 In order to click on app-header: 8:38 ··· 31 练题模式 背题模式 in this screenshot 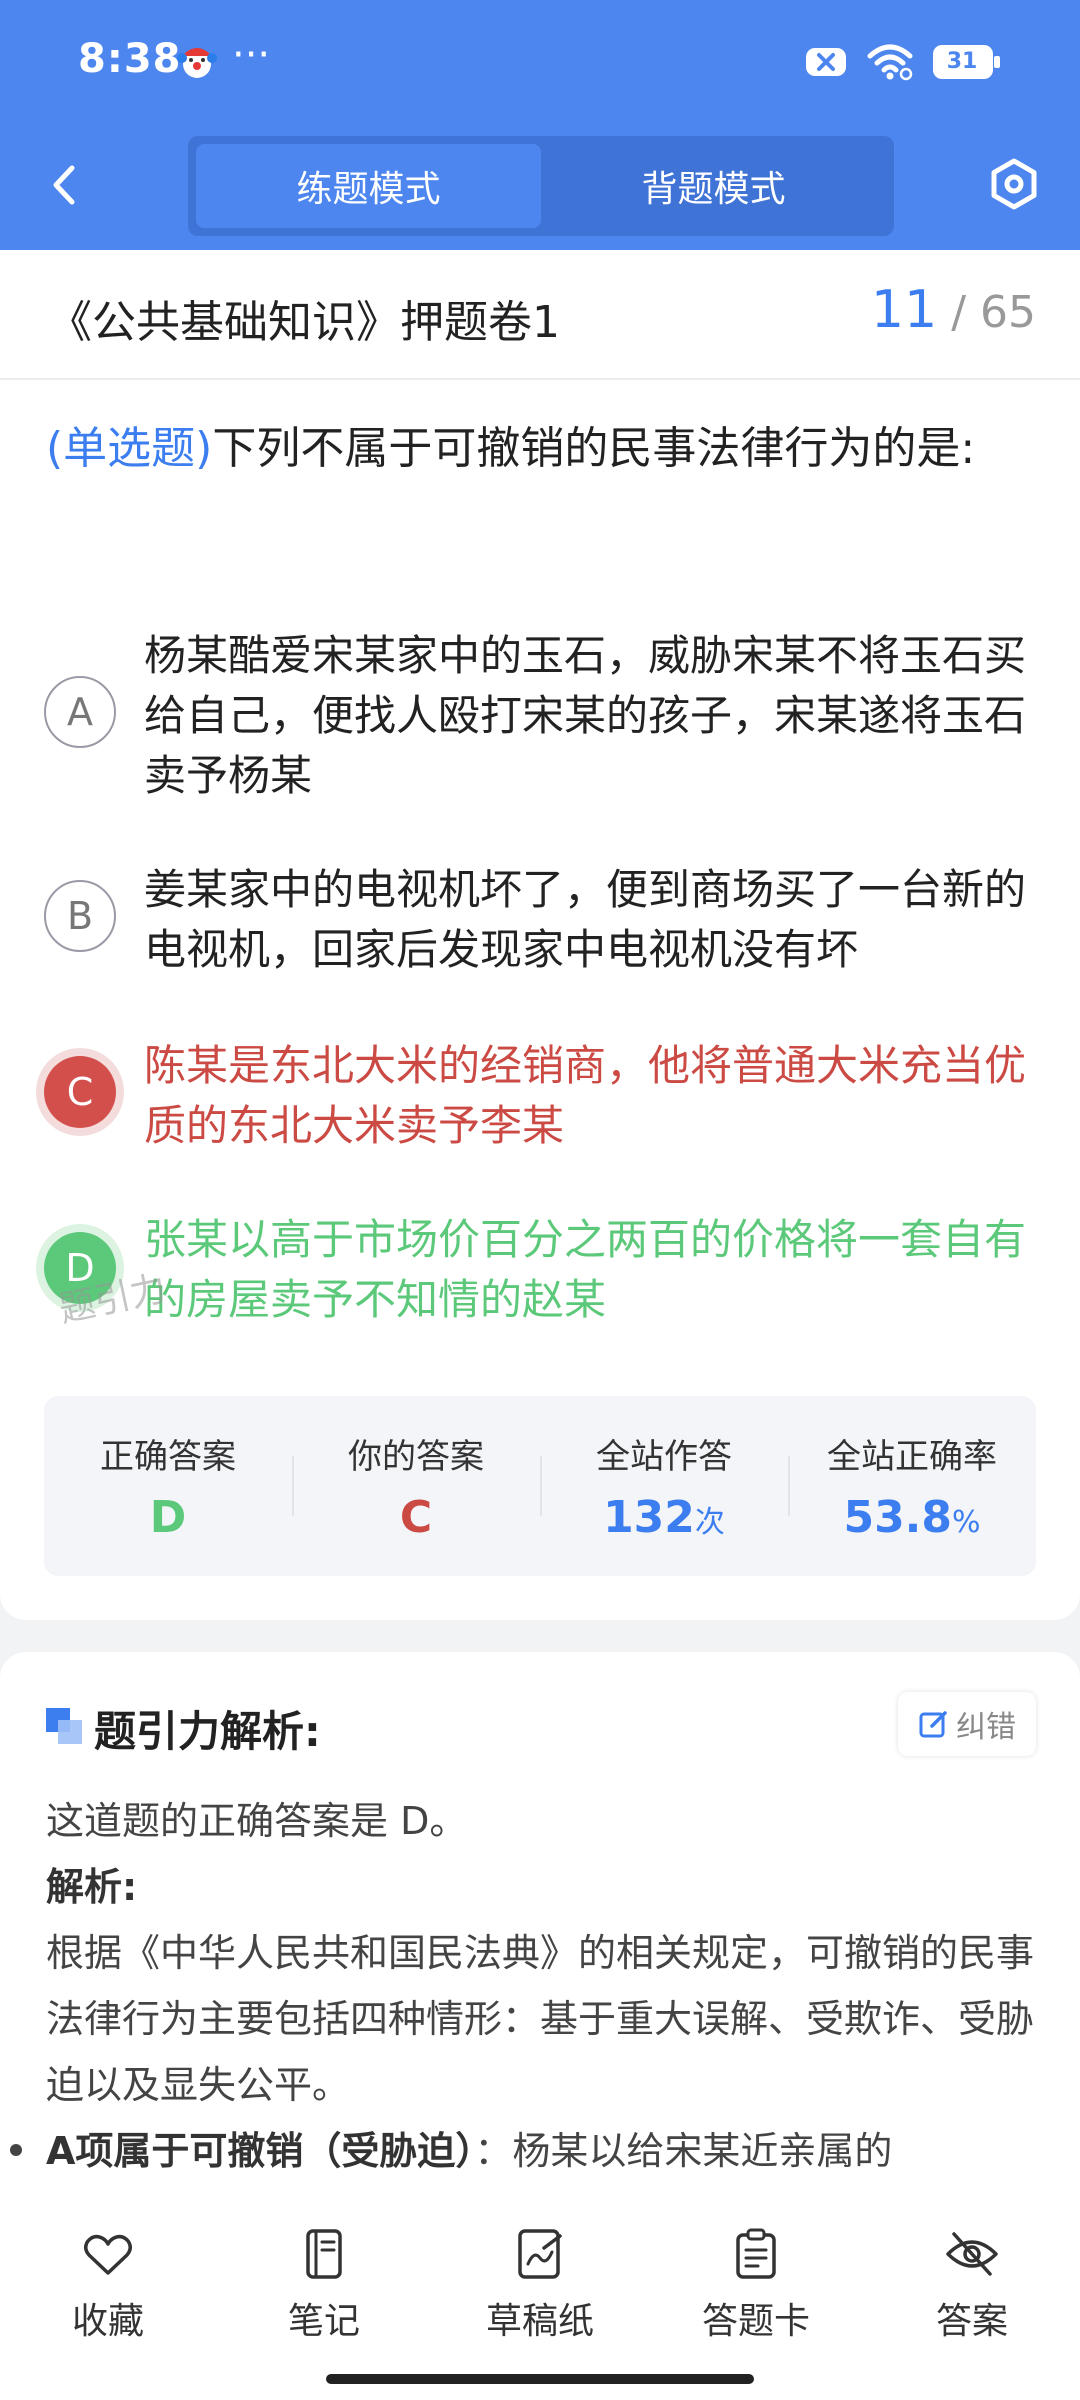, I will do `click(540, 125)`.